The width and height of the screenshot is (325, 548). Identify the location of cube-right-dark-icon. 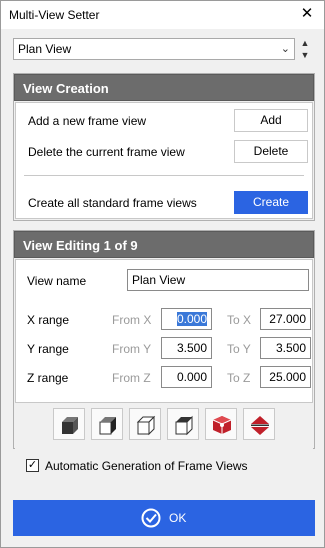
(107, 426).